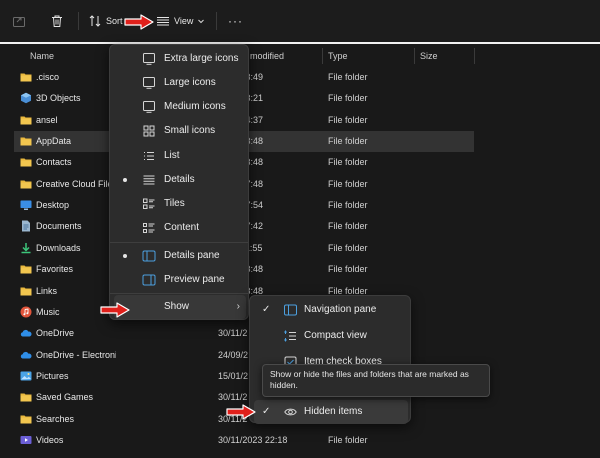  Describe the element at coordinates (26, 98) in the screenshot. I see `3d-objects-icon` at that location.